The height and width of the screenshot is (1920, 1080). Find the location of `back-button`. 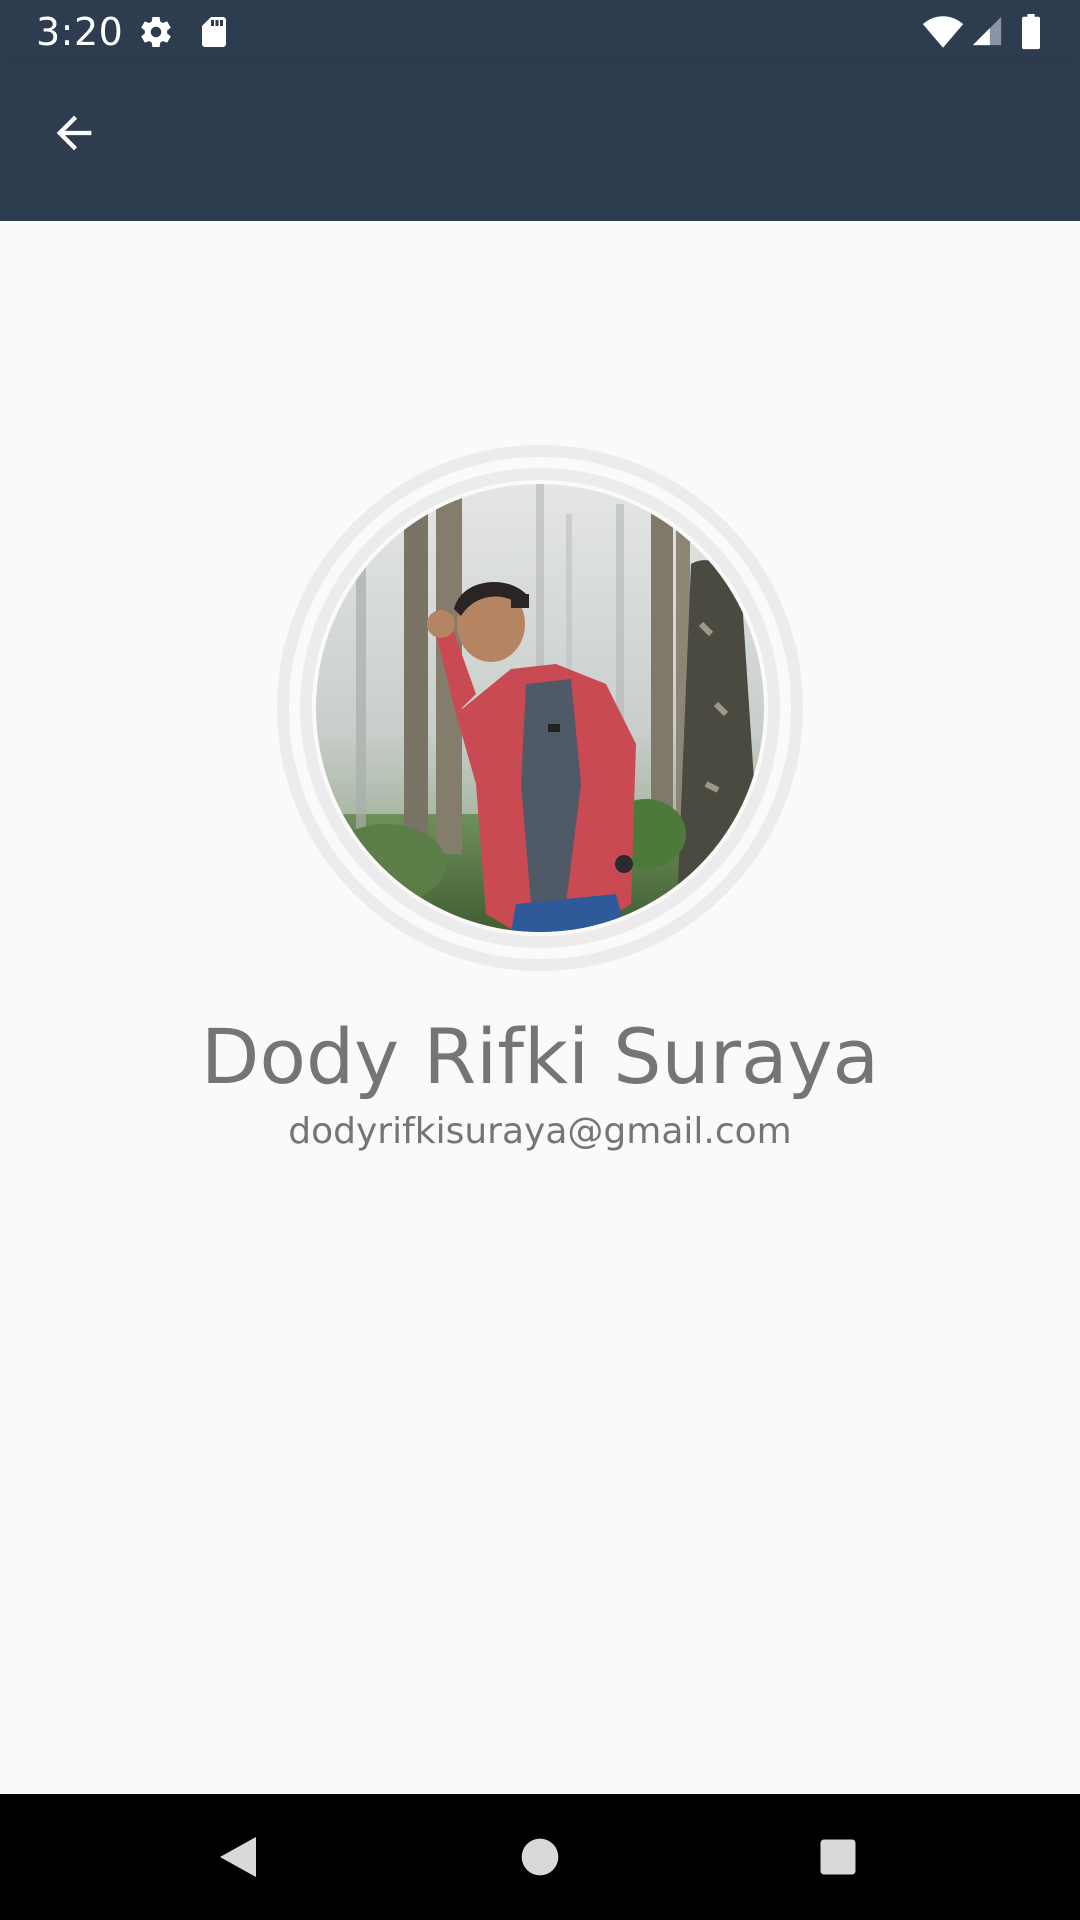

back-button is located at coordinates (74, 133).